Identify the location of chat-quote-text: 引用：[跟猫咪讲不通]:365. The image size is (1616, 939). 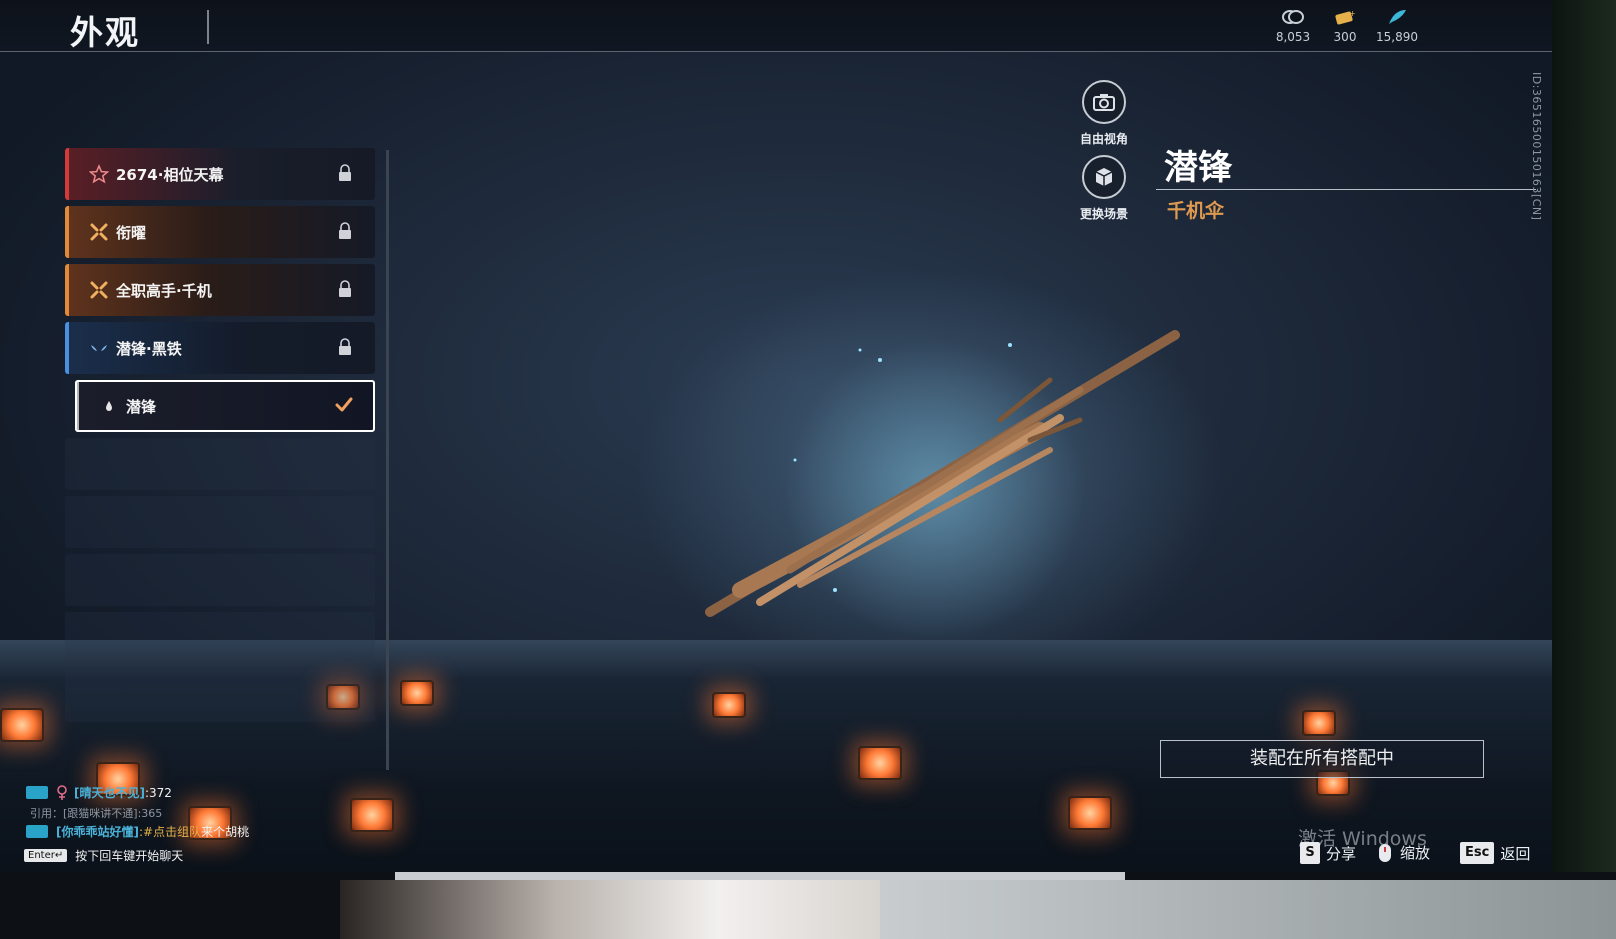
(96, 813).